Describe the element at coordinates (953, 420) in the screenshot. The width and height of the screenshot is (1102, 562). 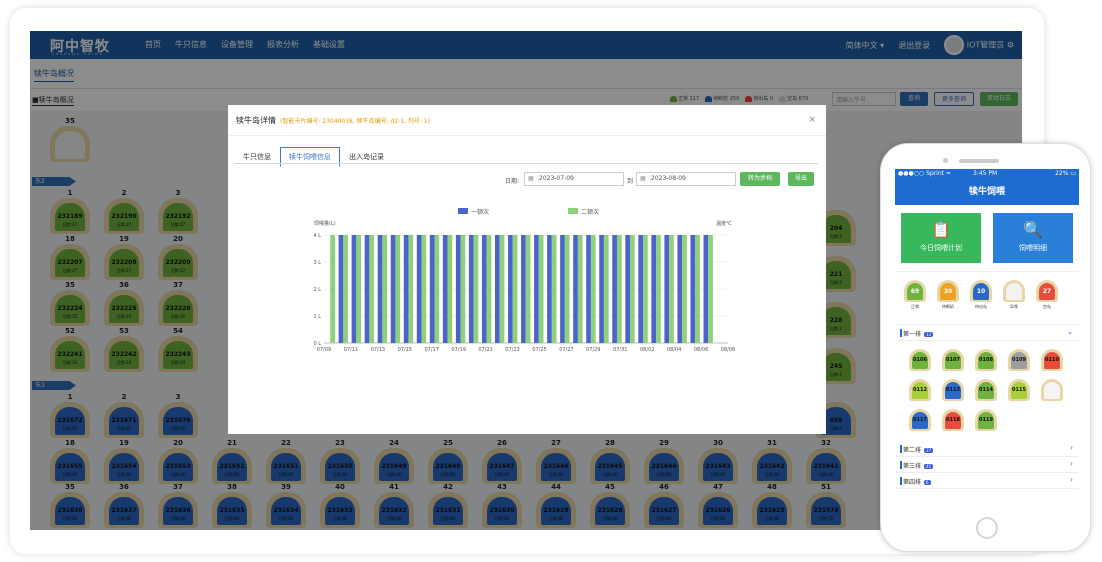
I see `phone-pen: 0118` at that location.